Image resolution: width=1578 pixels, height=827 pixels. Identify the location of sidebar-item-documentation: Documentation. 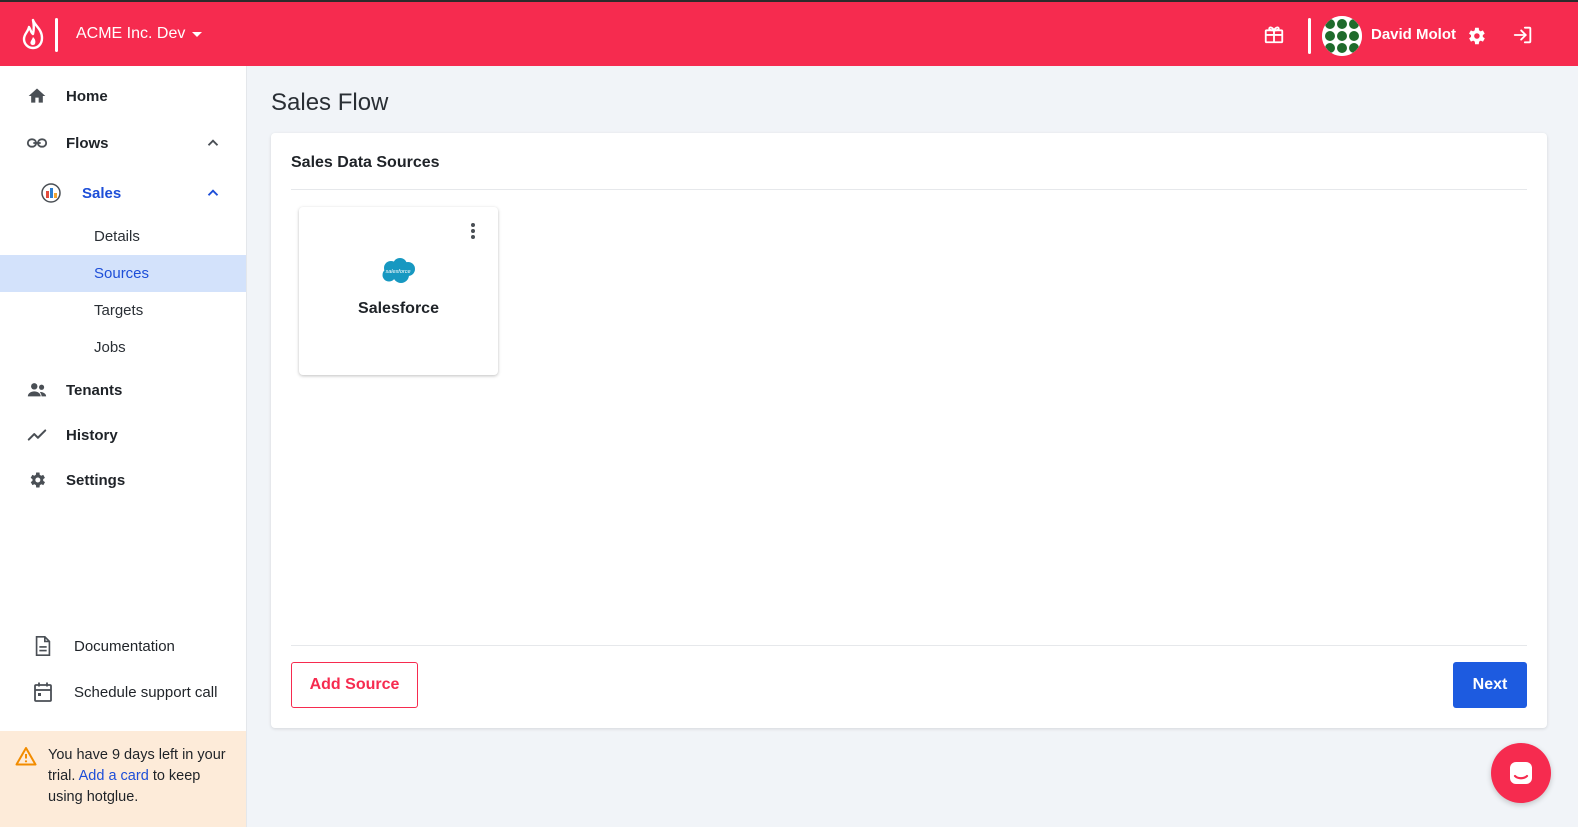
(123, 646).